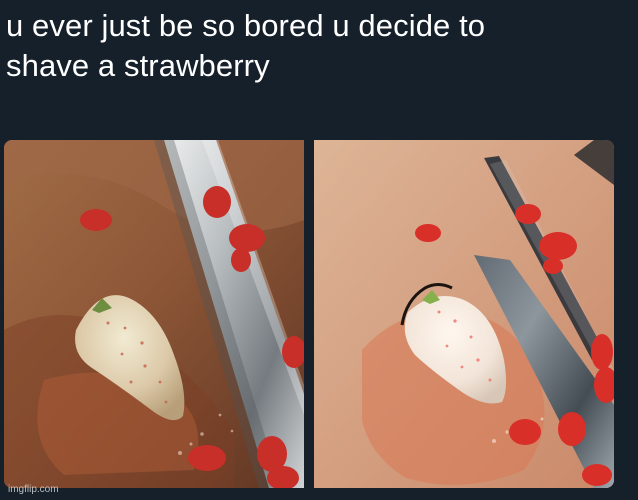  I want to click on caption-line-1: u ever just be so bored u decide to, so click(246, 25).